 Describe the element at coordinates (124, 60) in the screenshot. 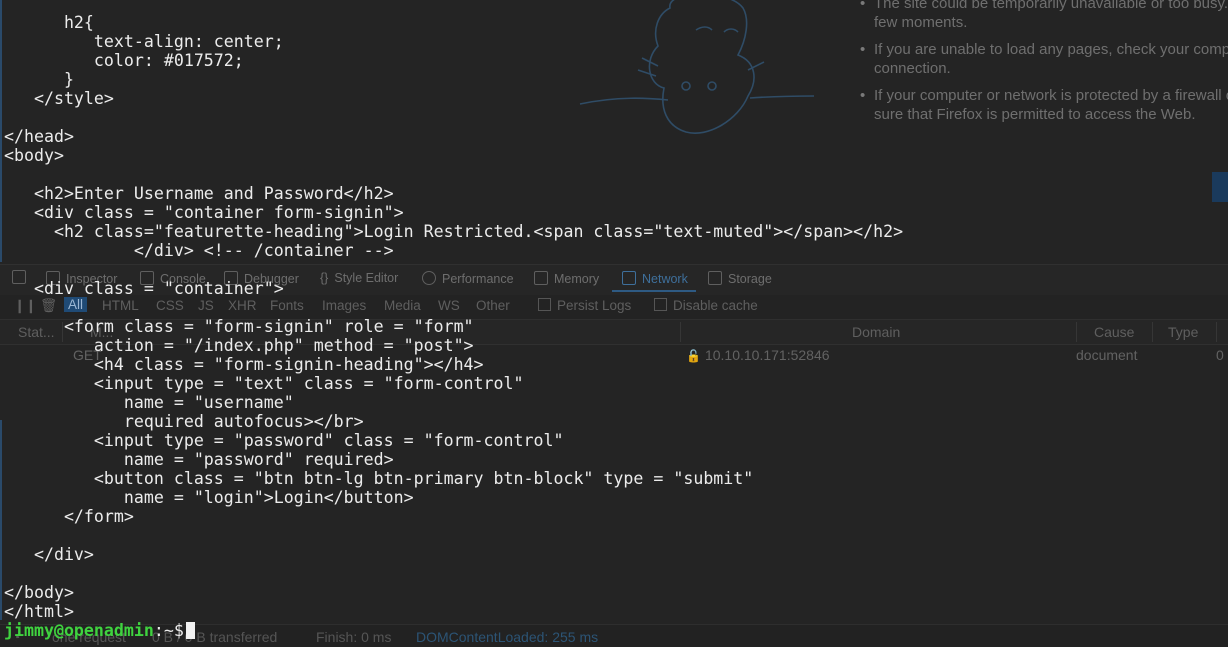

I see `terminal-line: color: #017572;` at that location.